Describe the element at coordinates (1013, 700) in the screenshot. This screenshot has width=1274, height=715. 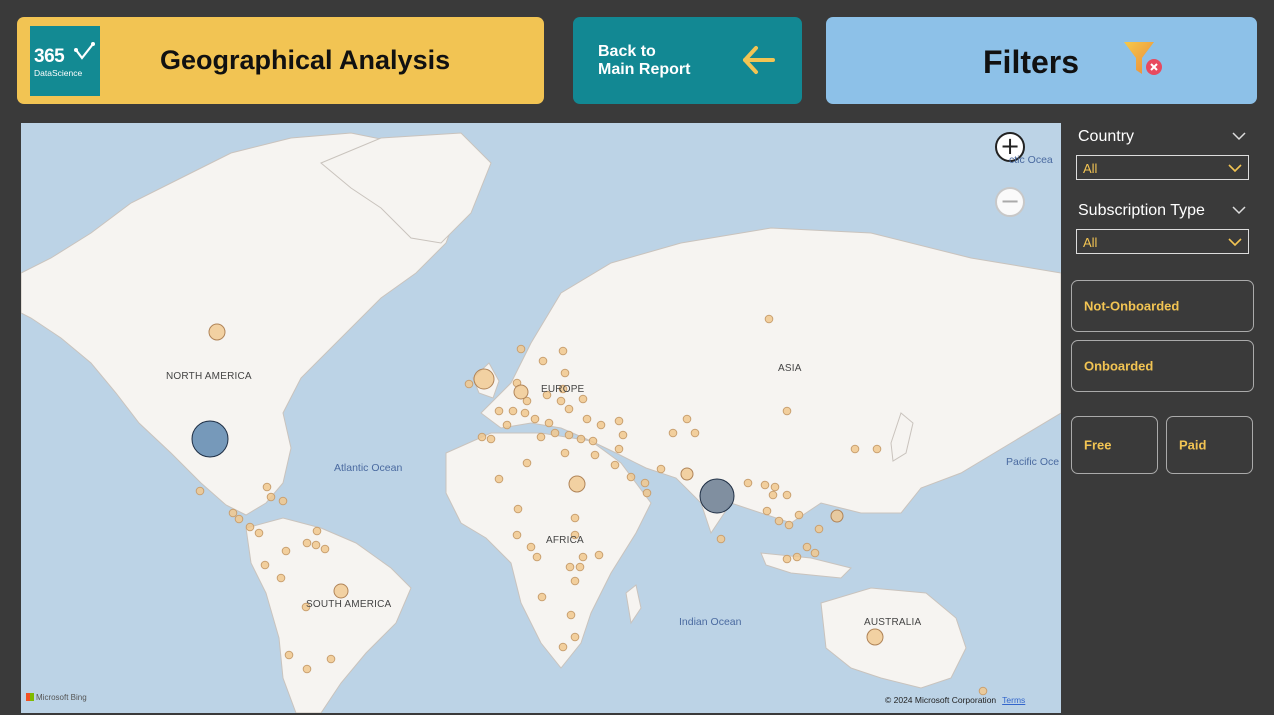
I see `terms-link: Terms` at that location.